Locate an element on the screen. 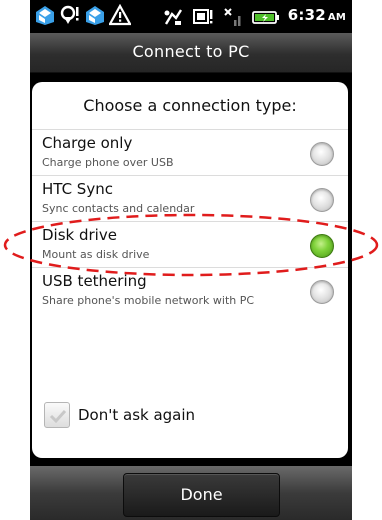 Image resolution: width=382 pixels, height=520 pixels. done-button: Done is located at coordinates (201, 495).